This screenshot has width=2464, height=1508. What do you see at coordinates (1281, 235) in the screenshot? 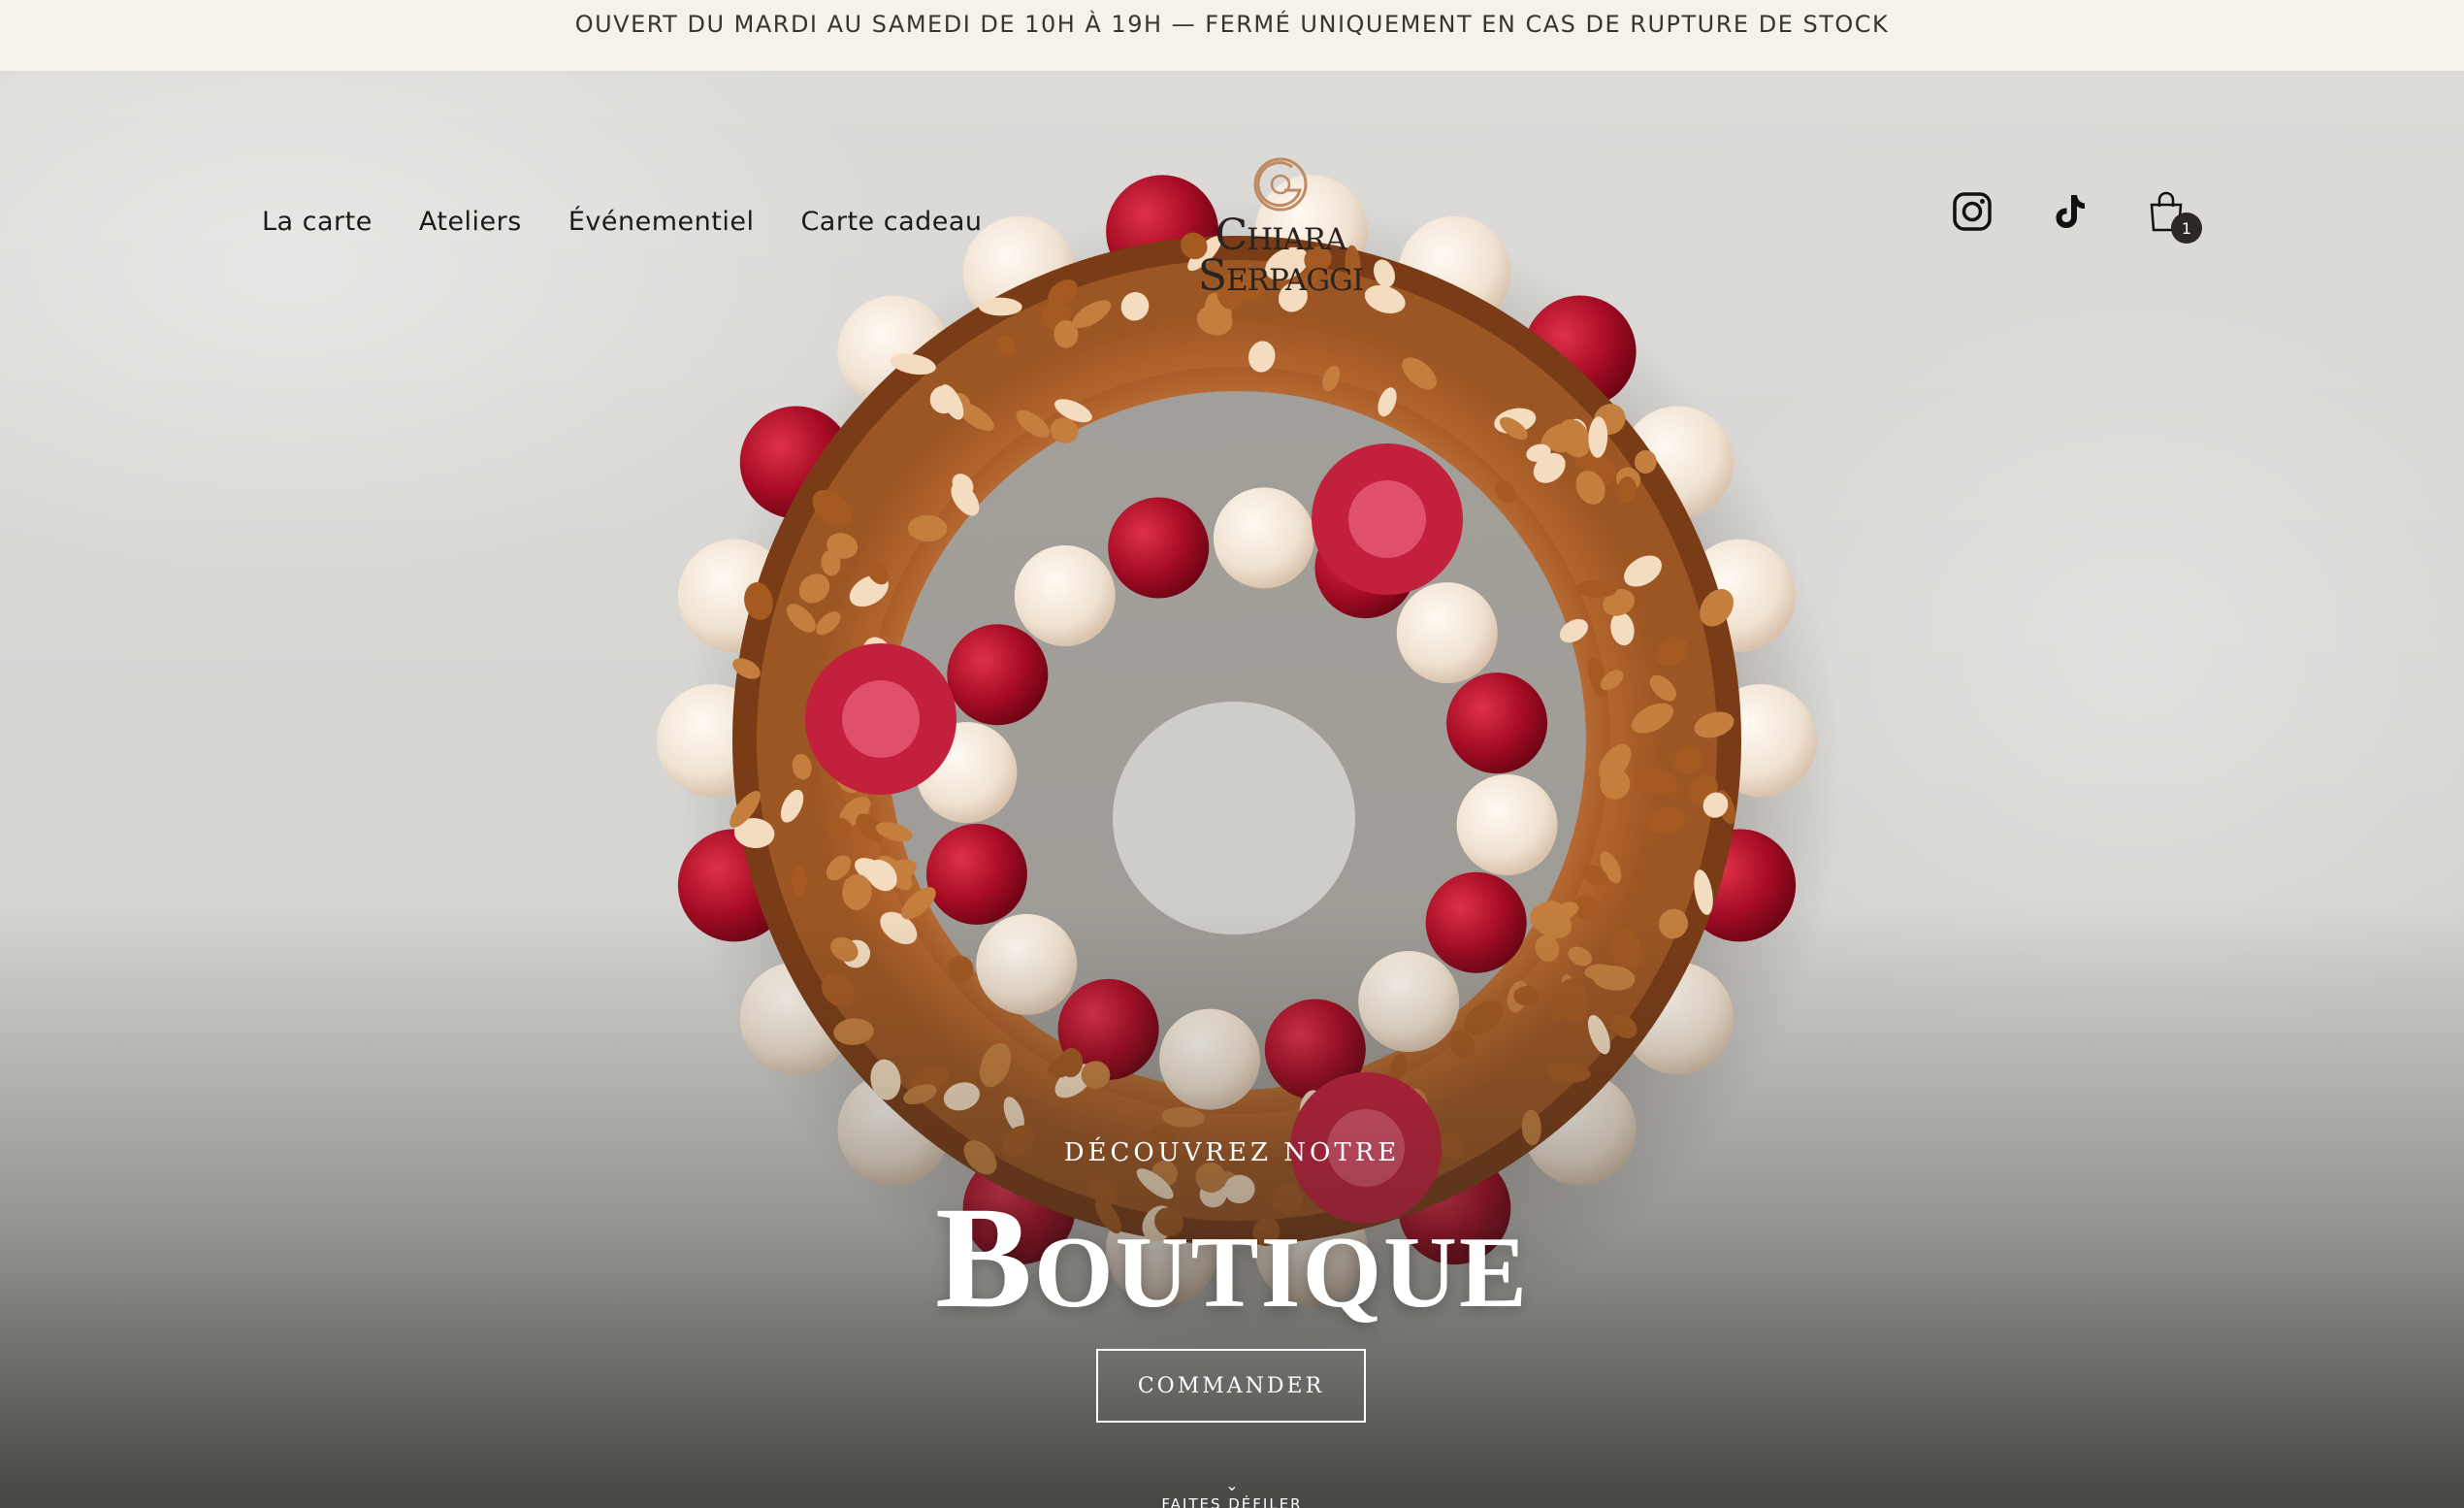
I see `logo-line-1: Chiara` at bounding box center [1281, 235].